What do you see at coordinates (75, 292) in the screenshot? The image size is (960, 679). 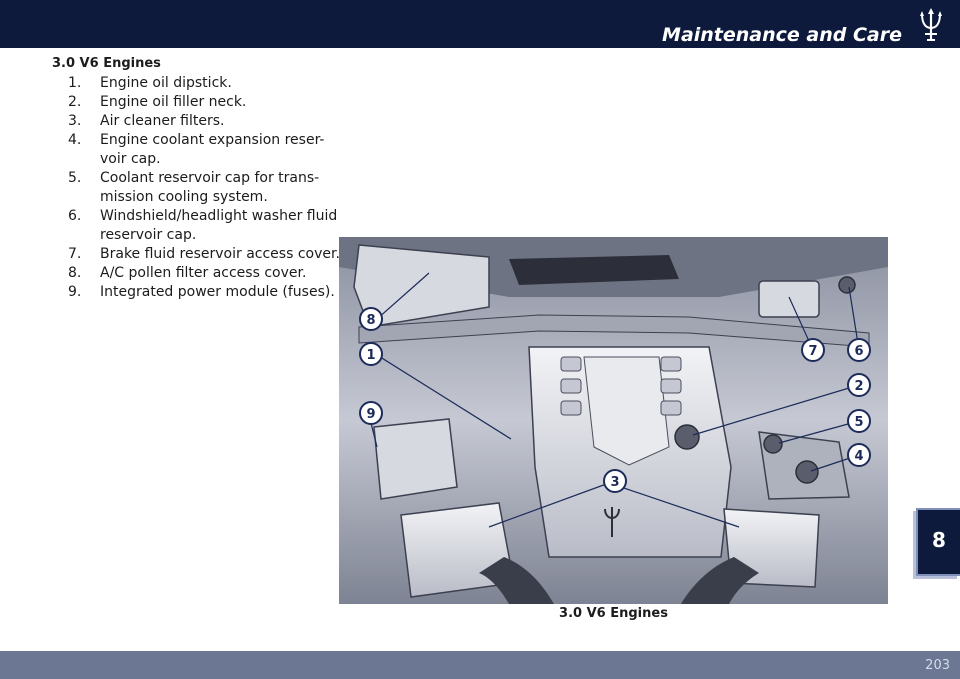 I see `item-number: 9.` at bounding box center [75, 292].